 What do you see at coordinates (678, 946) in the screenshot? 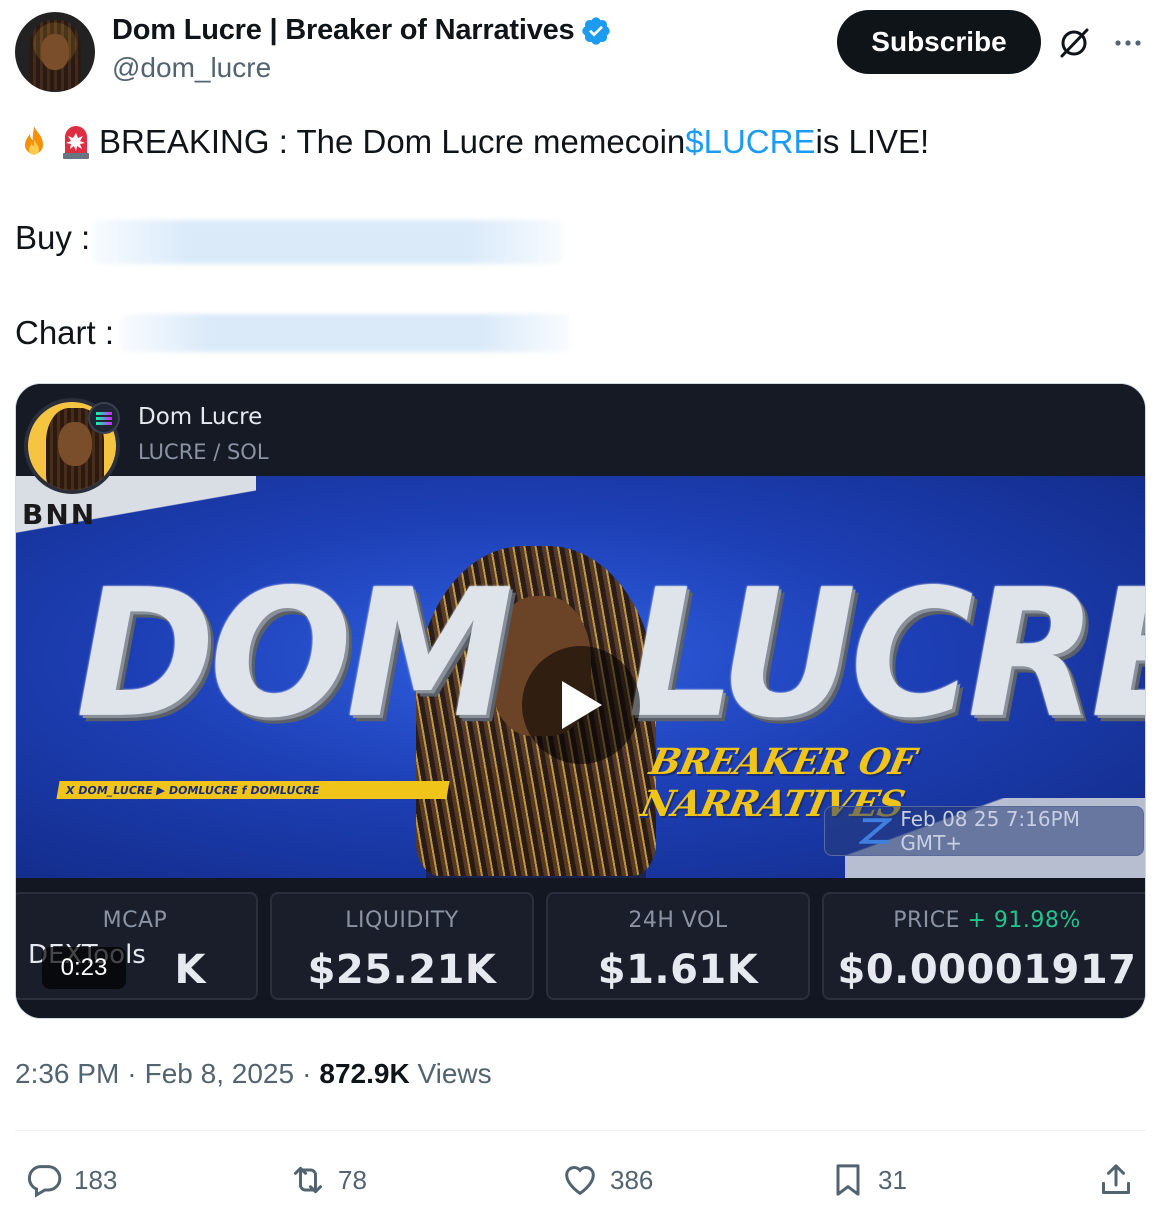
I see `stat-volume: 24H VOL $1.61K` at bounding box center [678, 946].